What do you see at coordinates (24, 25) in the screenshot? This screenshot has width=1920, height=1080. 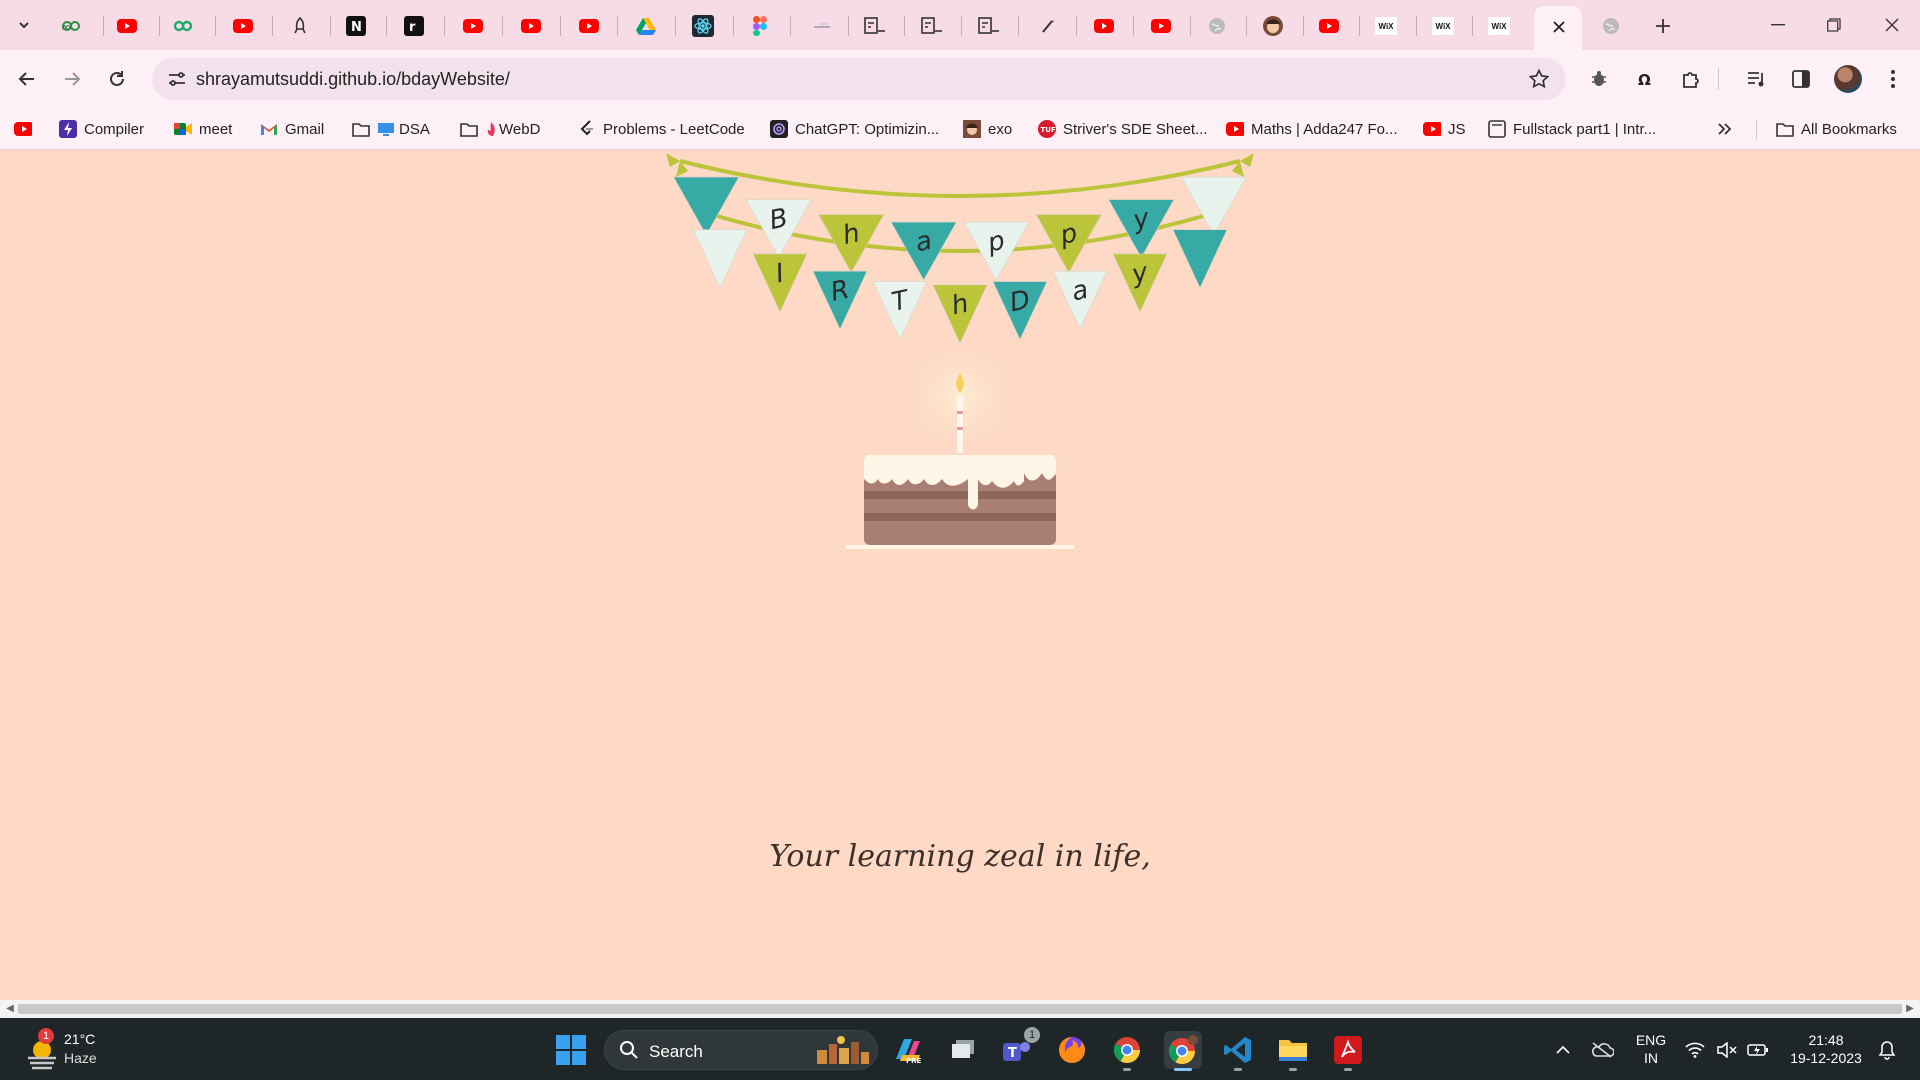 I see `tab-search-button` at bounding box center [24, 25].